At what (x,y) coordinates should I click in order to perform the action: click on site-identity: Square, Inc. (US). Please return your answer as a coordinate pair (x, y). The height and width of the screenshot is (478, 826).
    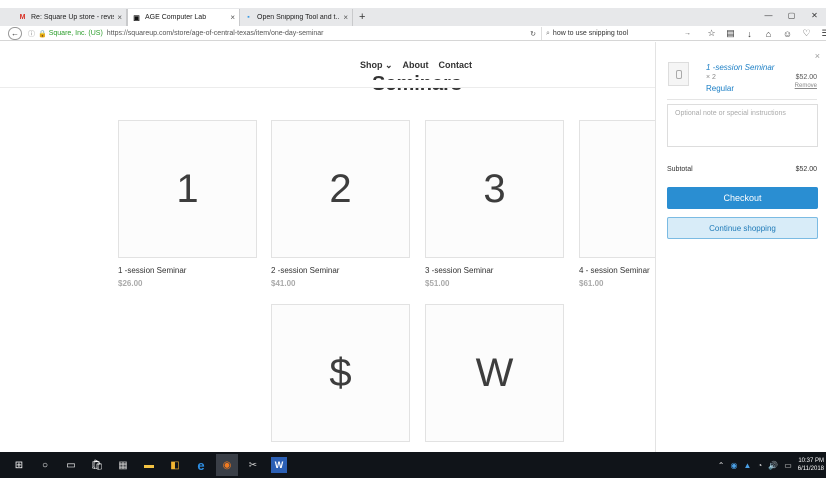
    Looking at the image, I should click on (75, 33).